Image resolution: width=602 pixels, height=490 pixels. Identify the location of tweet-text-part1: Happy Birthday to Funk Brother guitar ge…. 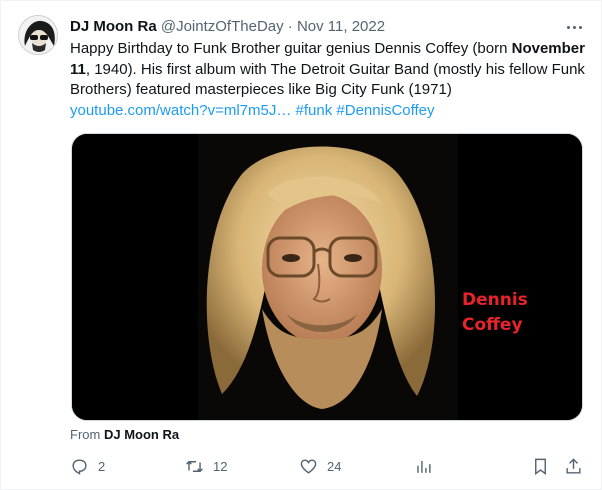
(291, 48).